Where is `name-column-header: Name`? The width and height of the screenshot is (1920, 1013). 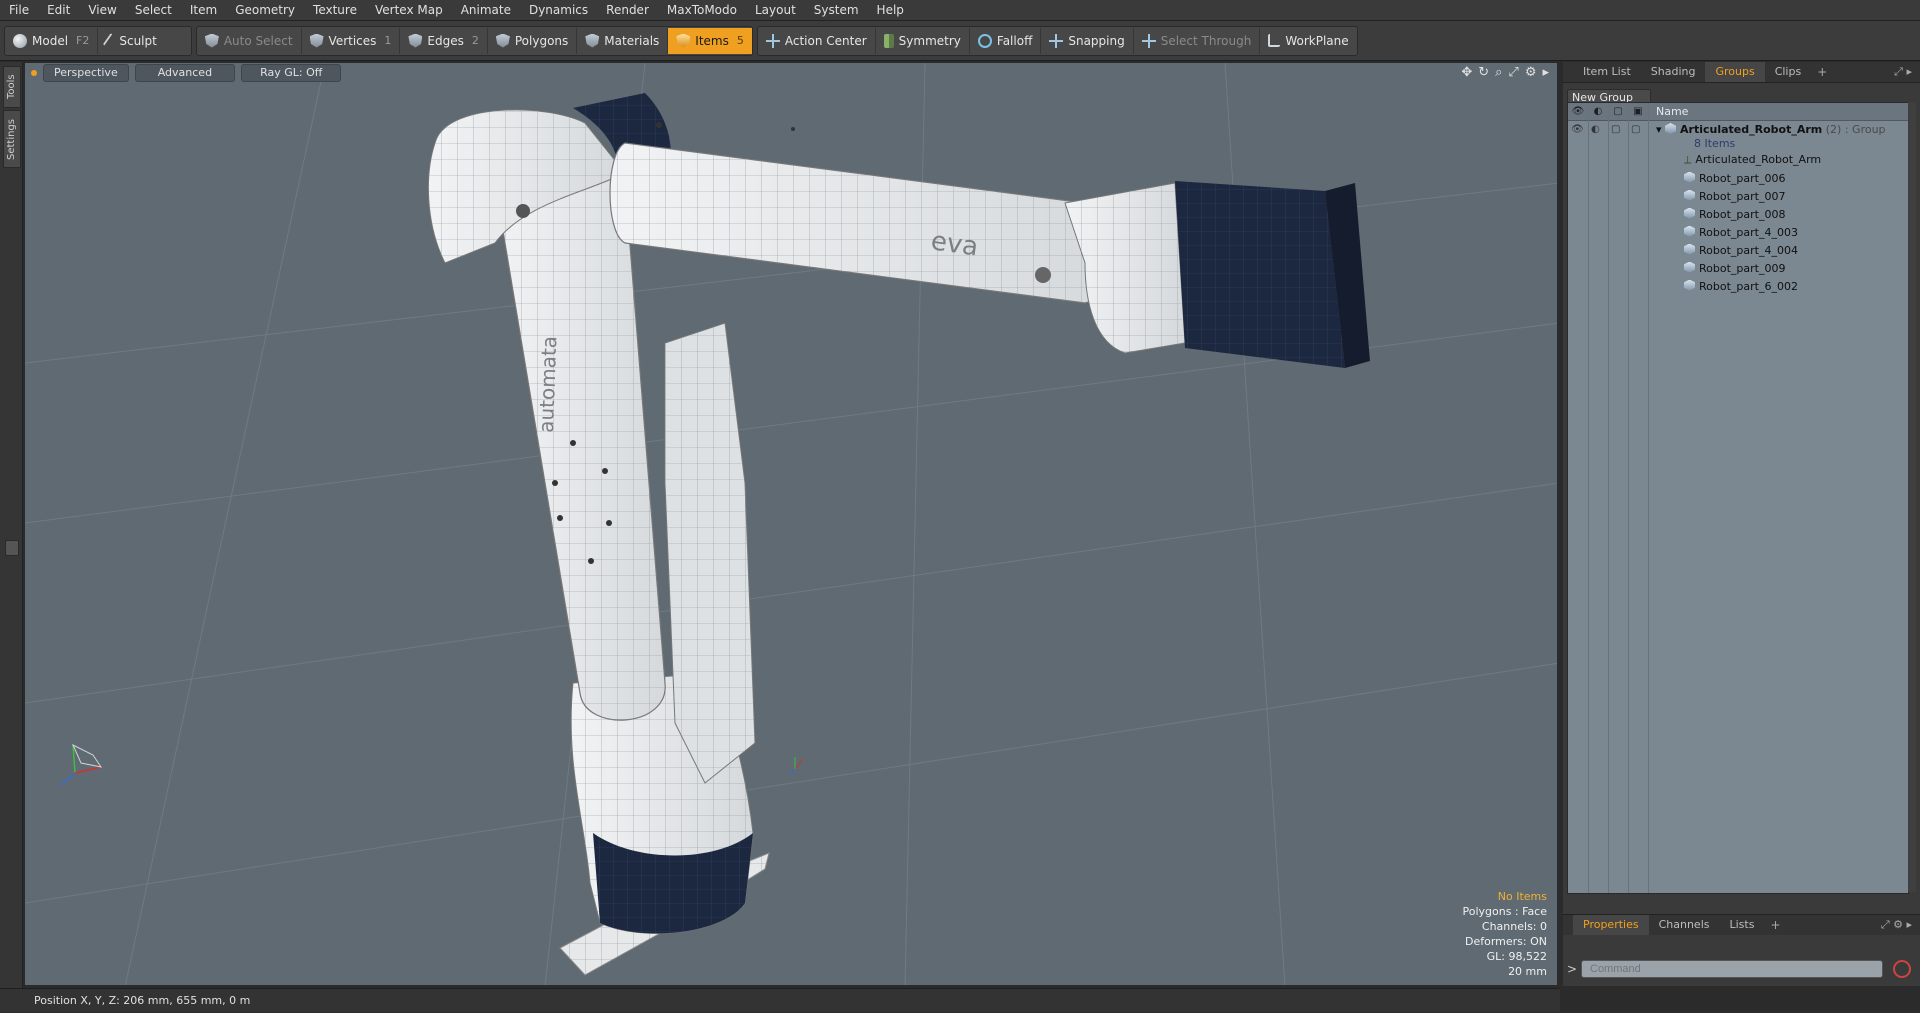 name-column-header: Name is located at coordinates (1672, 111).